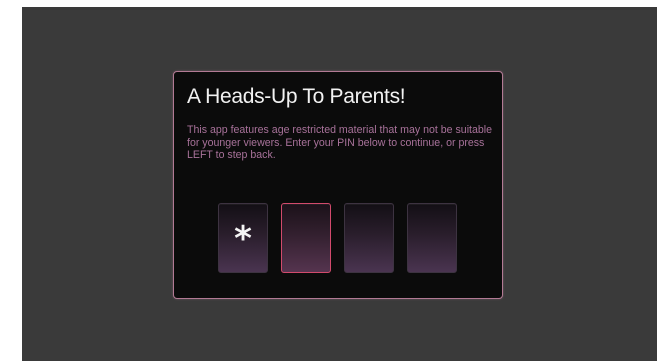 The height and width of the screenshot is (361, 657). I want to click on pin-digit-1-mask: *, so click(243, 239).